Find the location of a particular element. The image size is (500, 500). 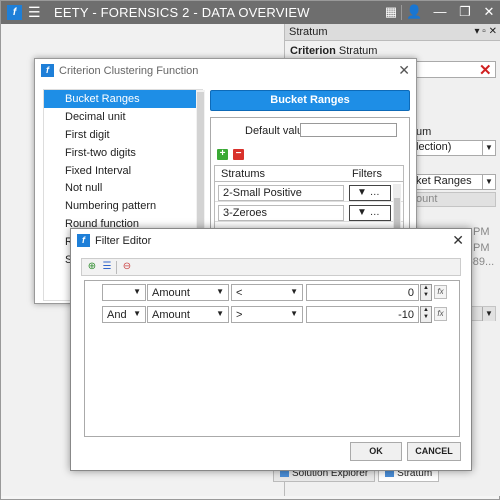

cancel-button: CANCEL is located at coordinates (434, 451).